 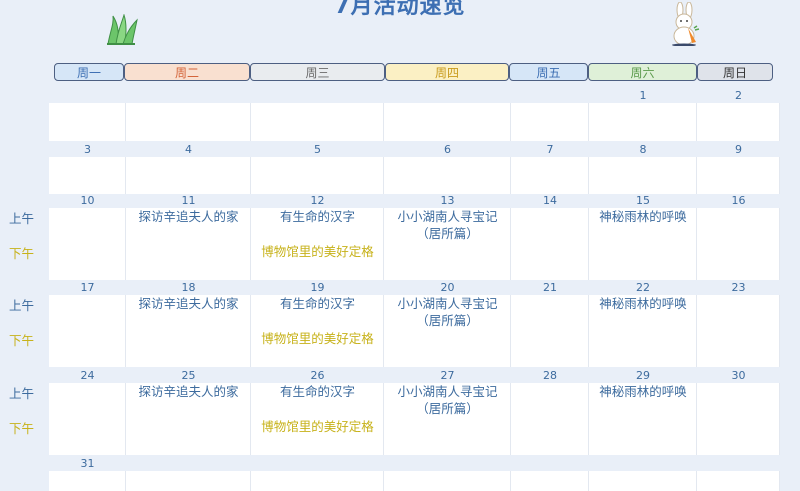 I want to click on date-number: 14, so click(x=550, y=200).